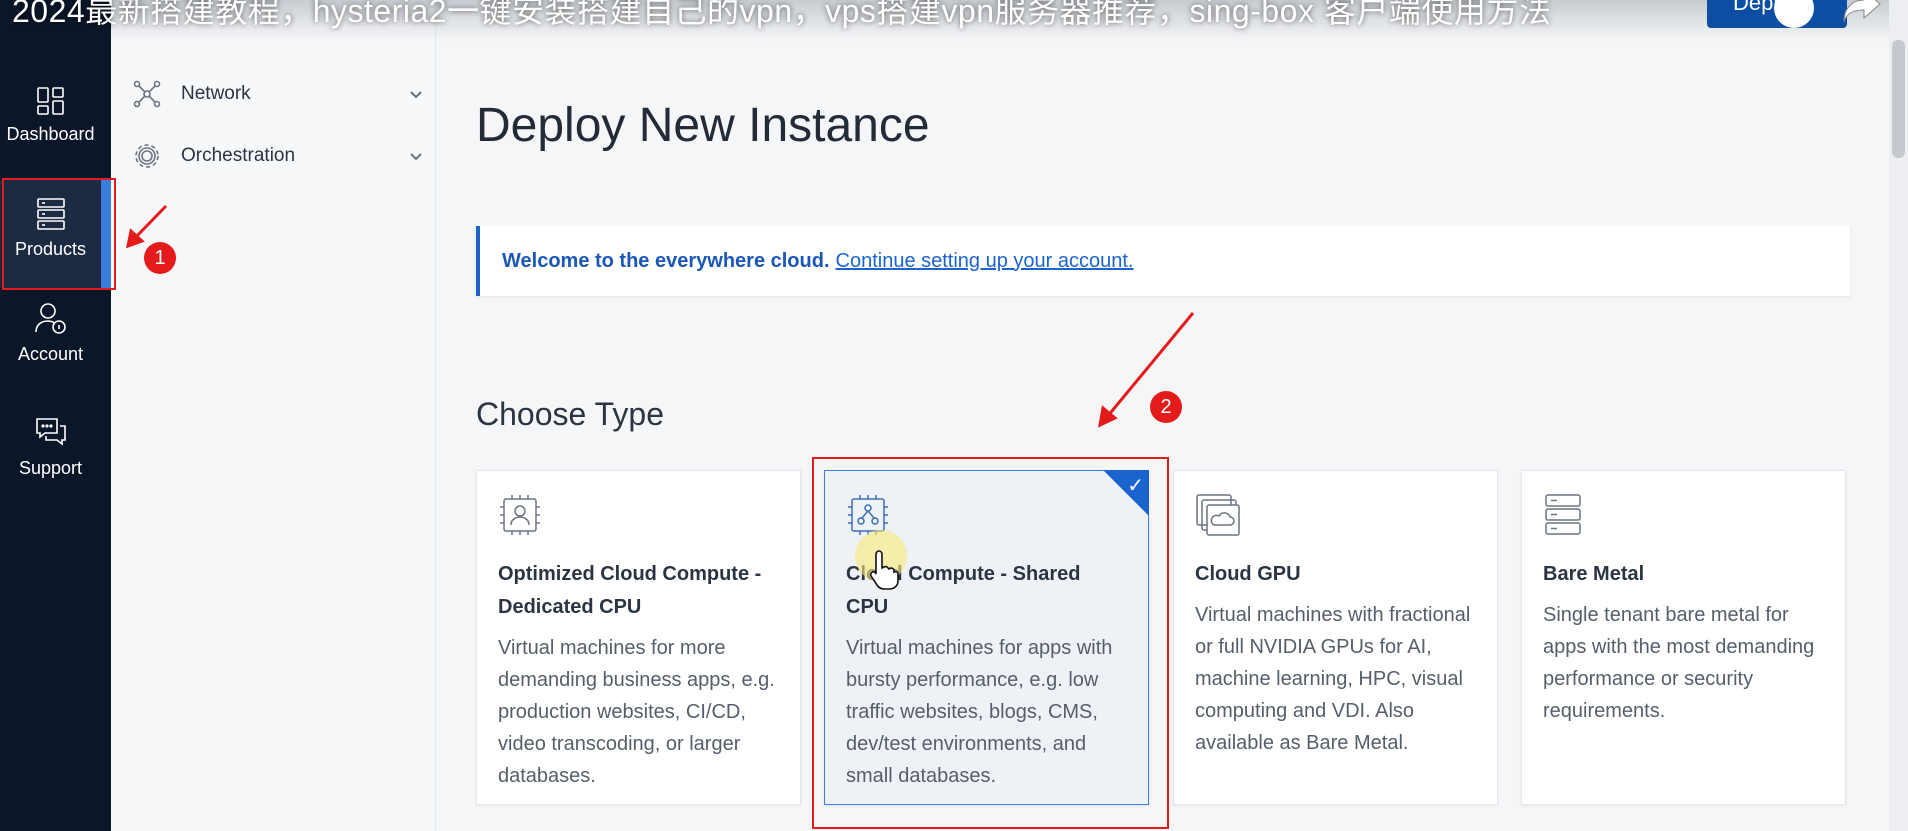 The image size is (1908, 831). What do you see at coordinates (1166, 407) in the screenshot?
I see `annotation-badge-2: 2` at bounding box center [1166, 407].